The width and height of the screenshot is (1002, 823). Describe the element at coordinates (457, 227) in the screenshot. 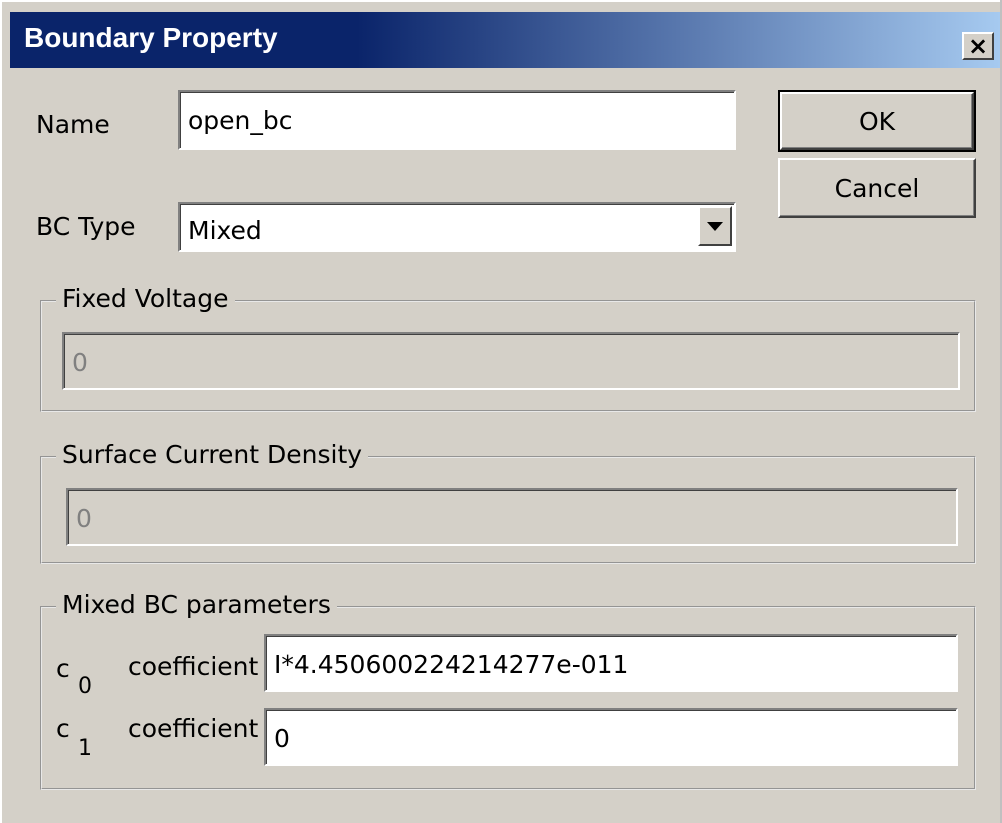

I see `bc-type-select: Mixed` at that location.